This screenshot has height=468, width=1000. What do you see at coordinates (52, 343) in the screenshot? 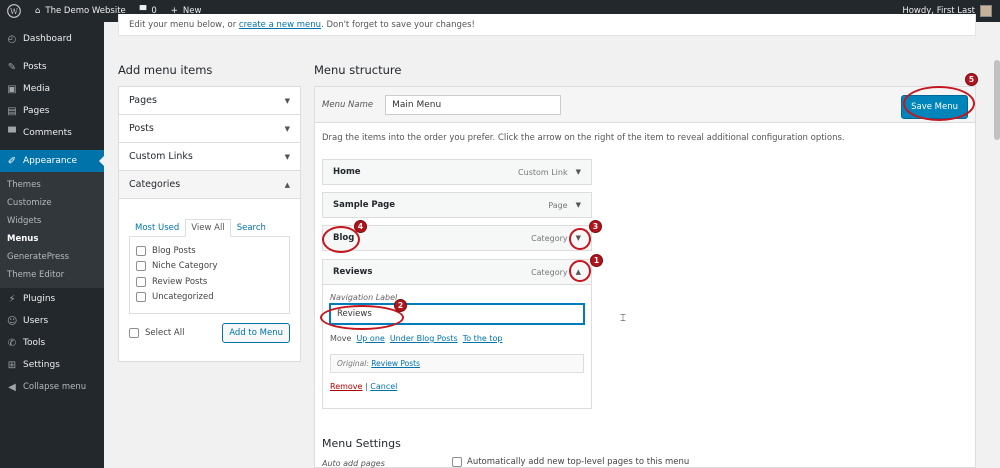
I see `sidebar-item-tools: ✆ Tools` at bounding box center [52, 343].